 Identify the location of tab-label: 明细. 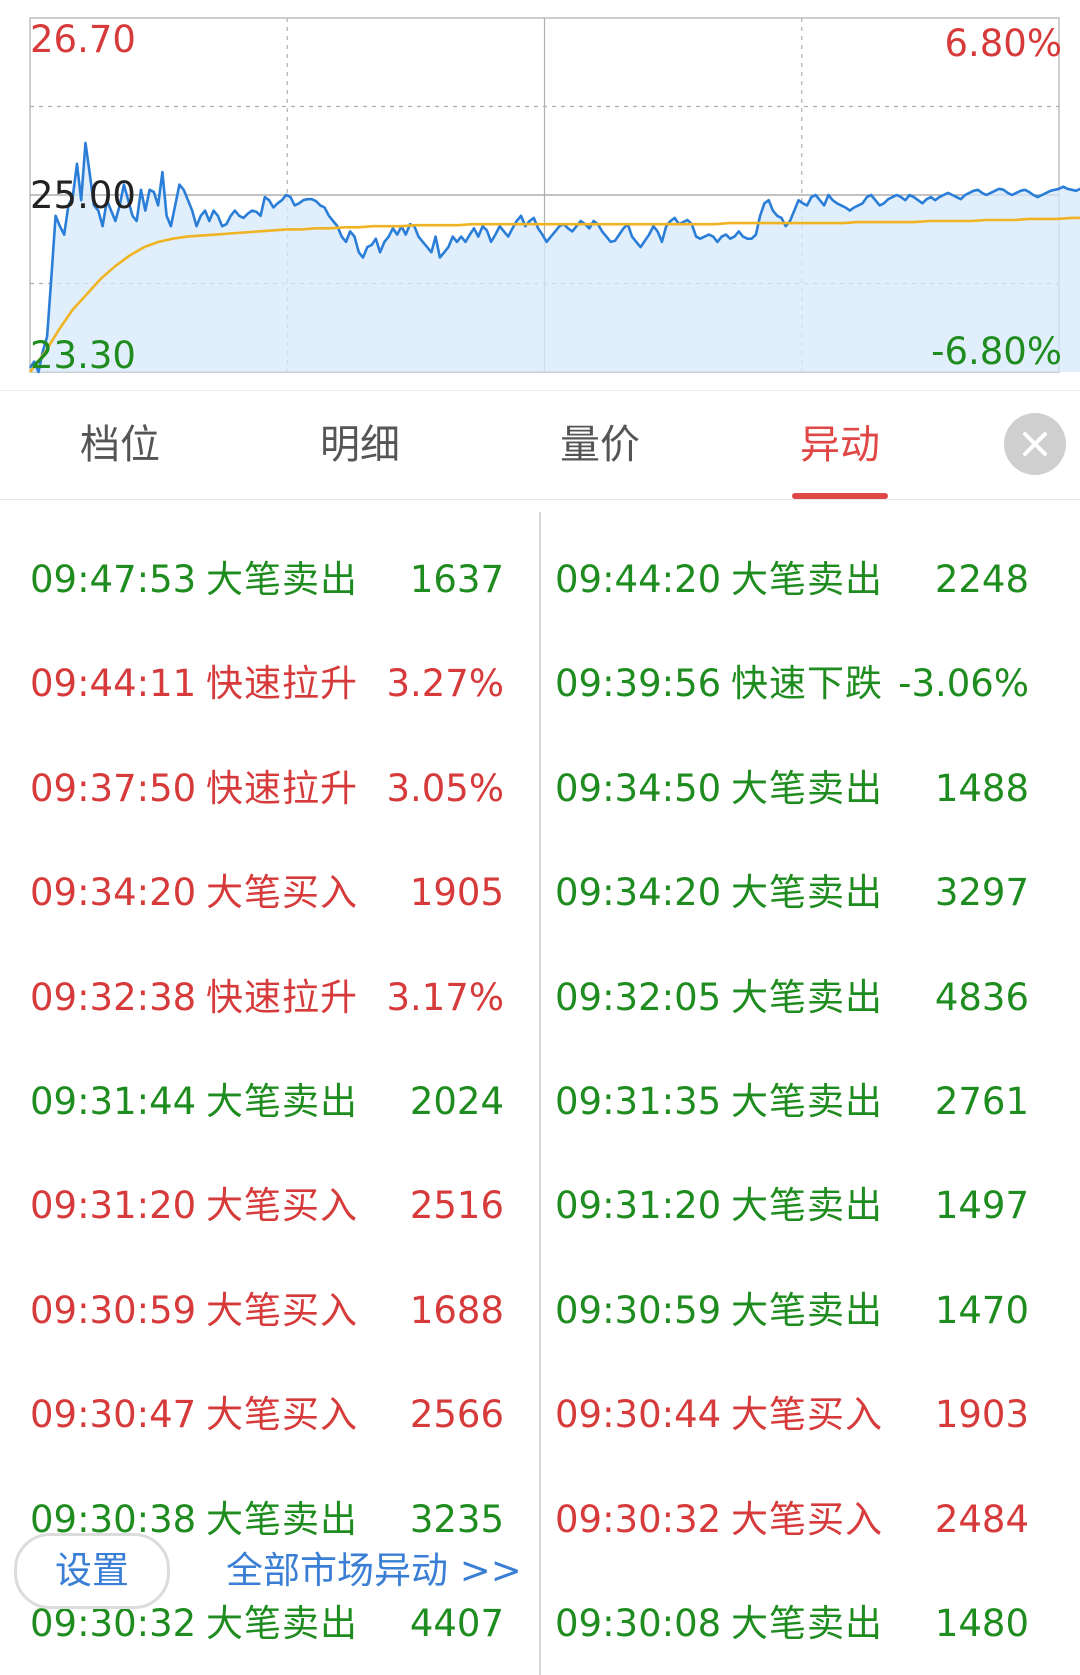
(360, 445).